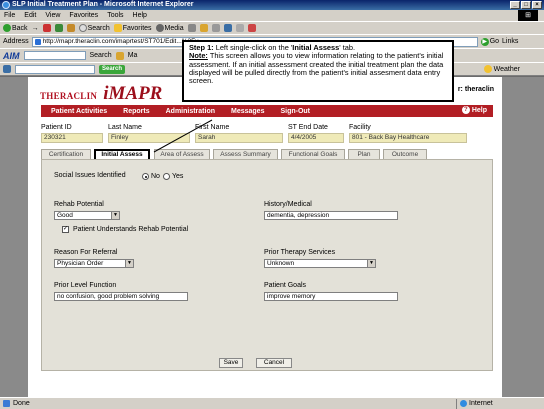 The height and width of the screenshot is (409, 544). I want to click on nav-patient-activities: Patient Activities, so click(79, 111).